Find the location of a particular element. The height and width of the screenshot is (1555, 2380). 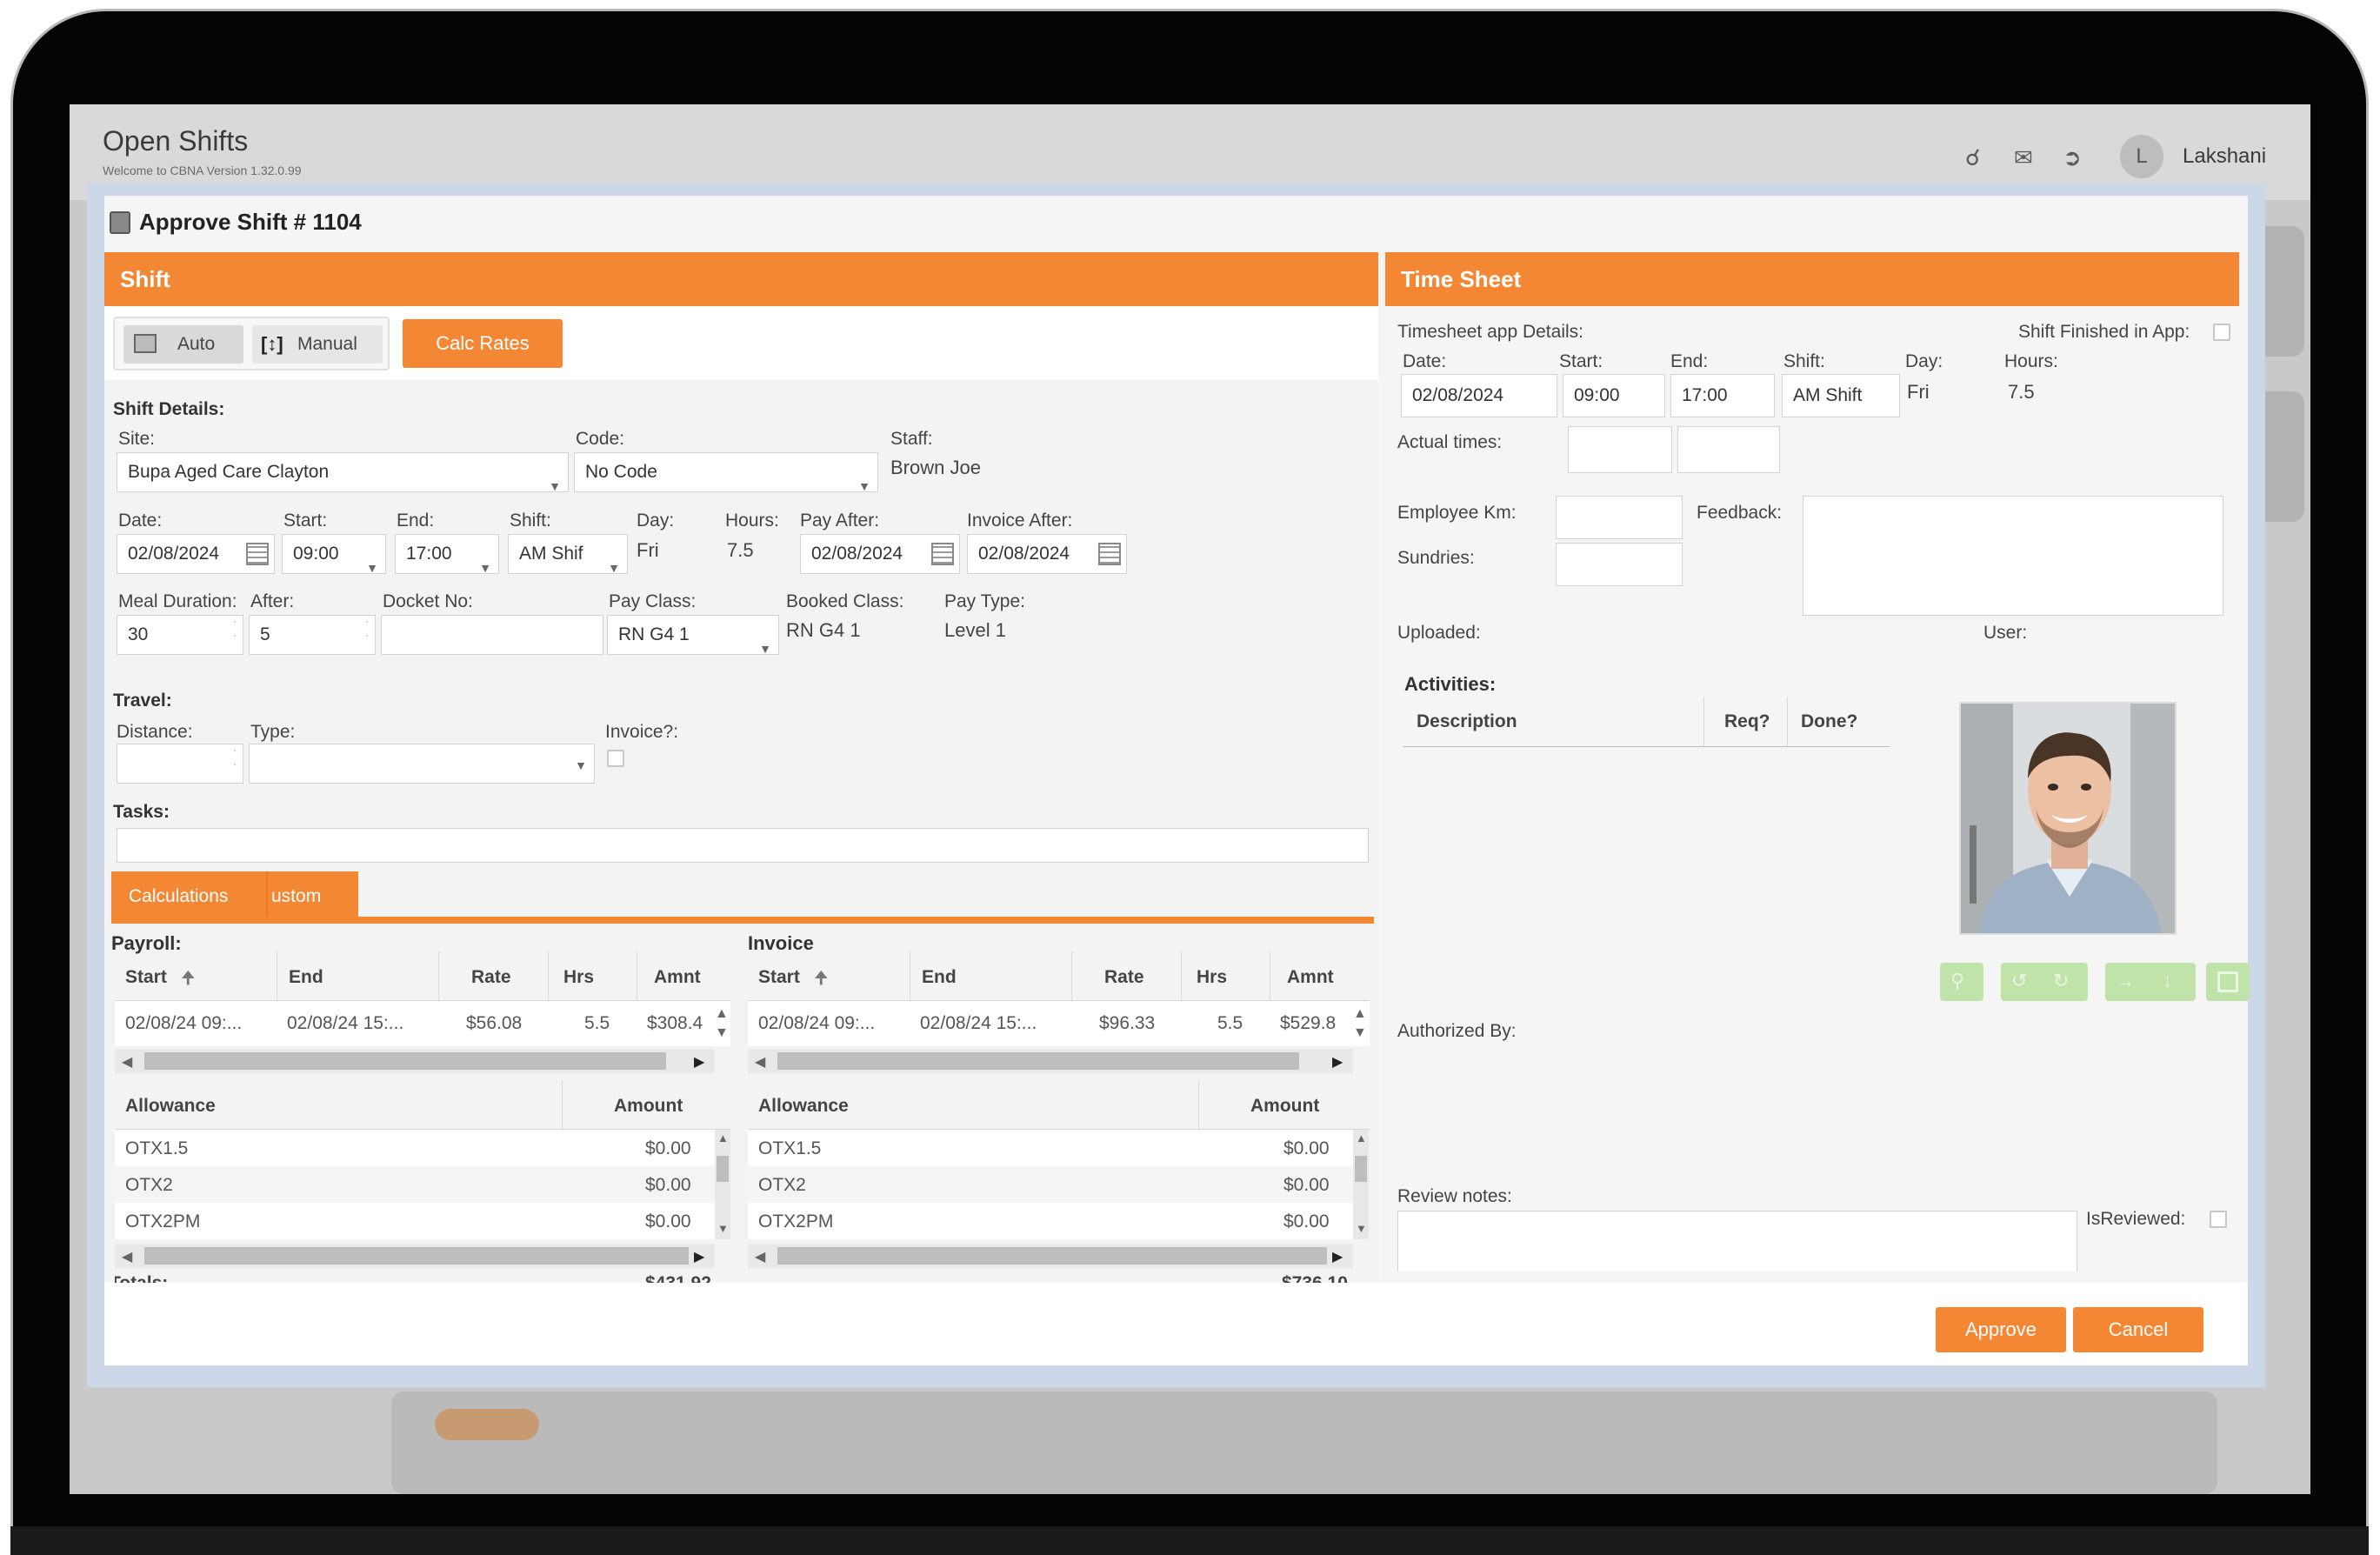

shift-finished-checkbox is located at coordinates (2221, 332).